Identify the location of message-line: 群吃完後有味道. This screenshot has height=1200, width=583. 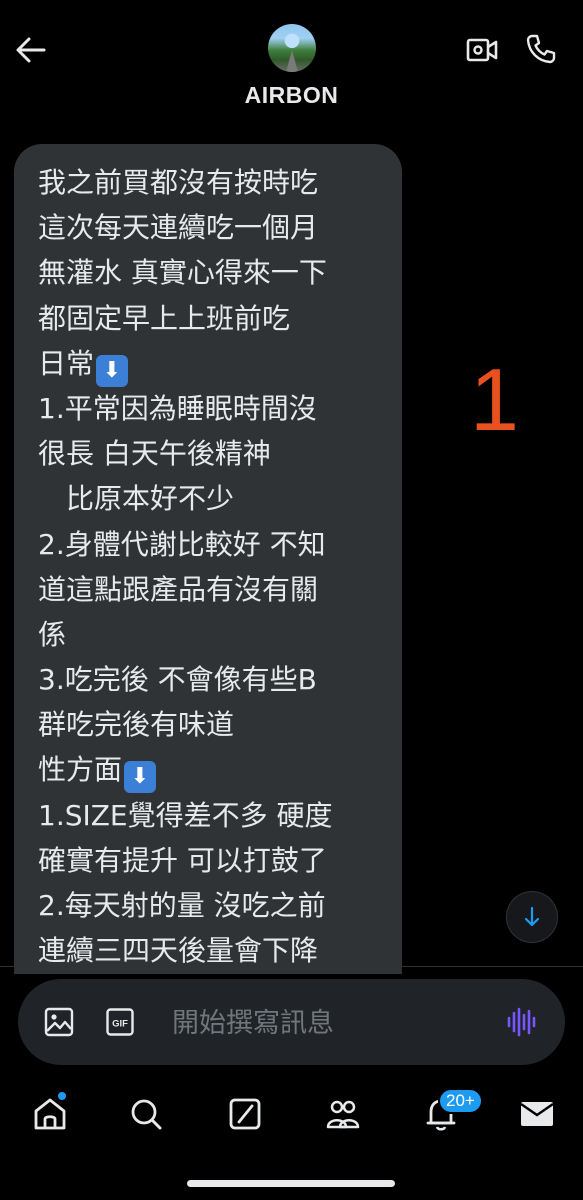
(136, 725).